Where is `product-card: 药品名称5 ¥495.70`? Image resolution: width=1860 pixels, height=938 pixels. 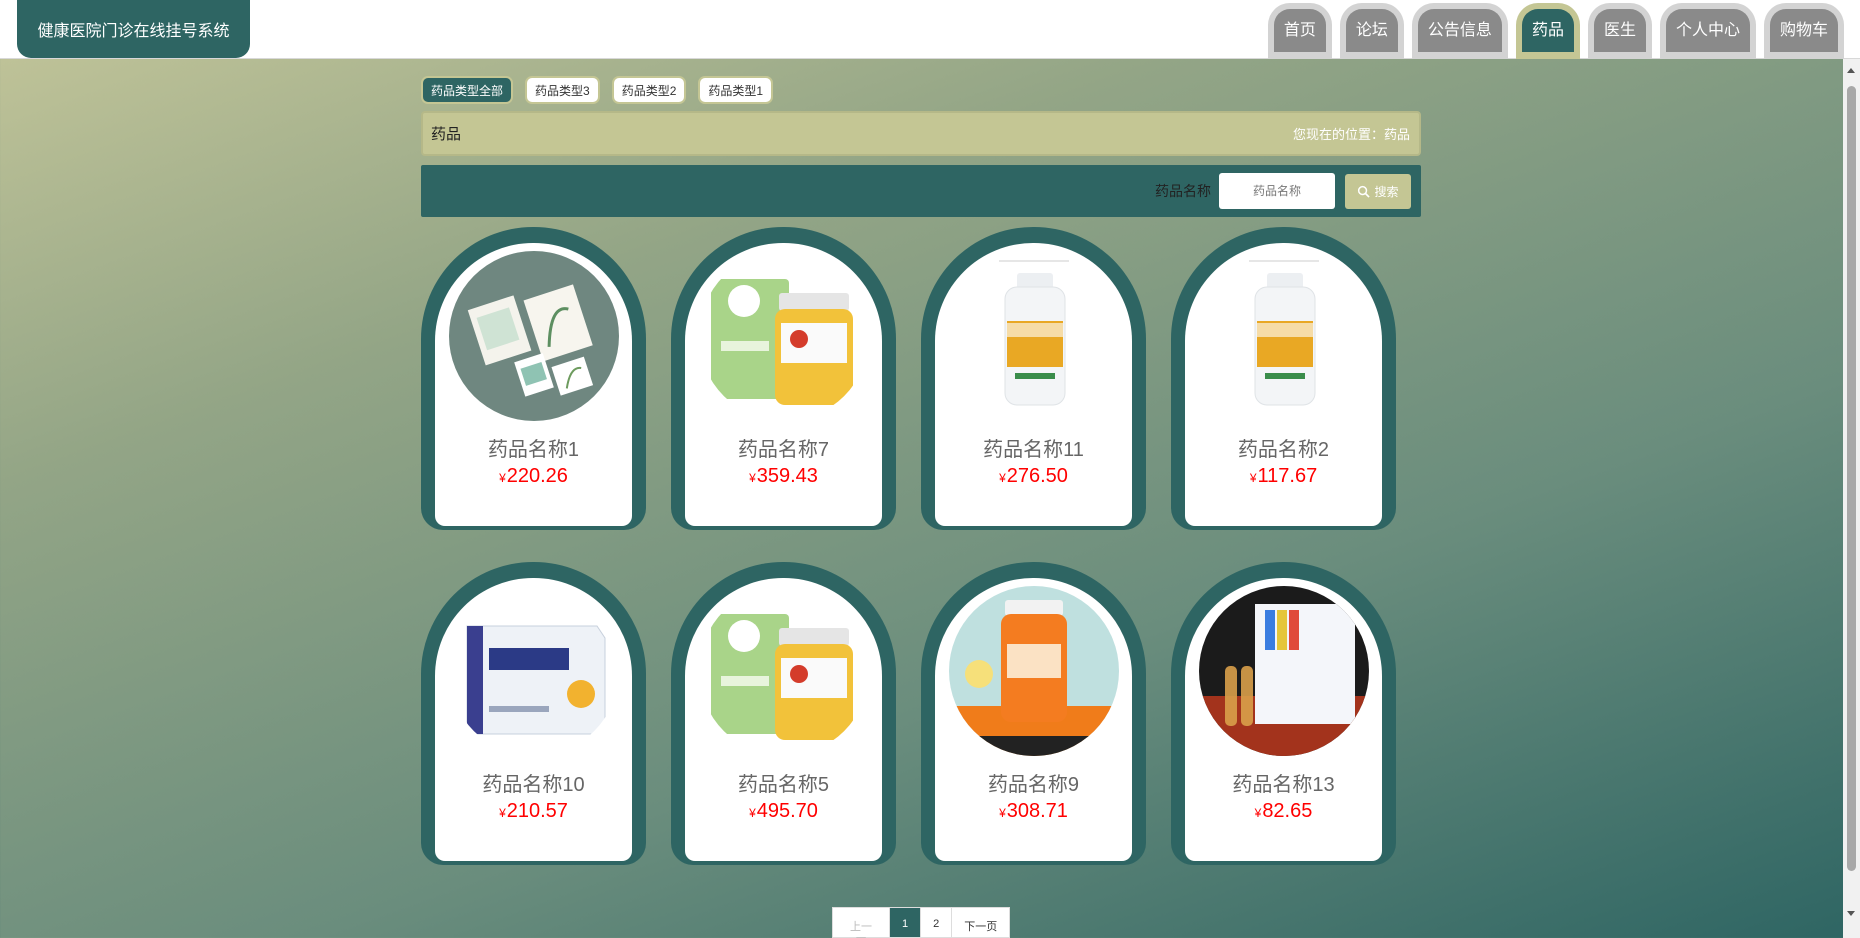 product-card: 药品名称5 ¥495.70 is located at coordinates (783, 713).